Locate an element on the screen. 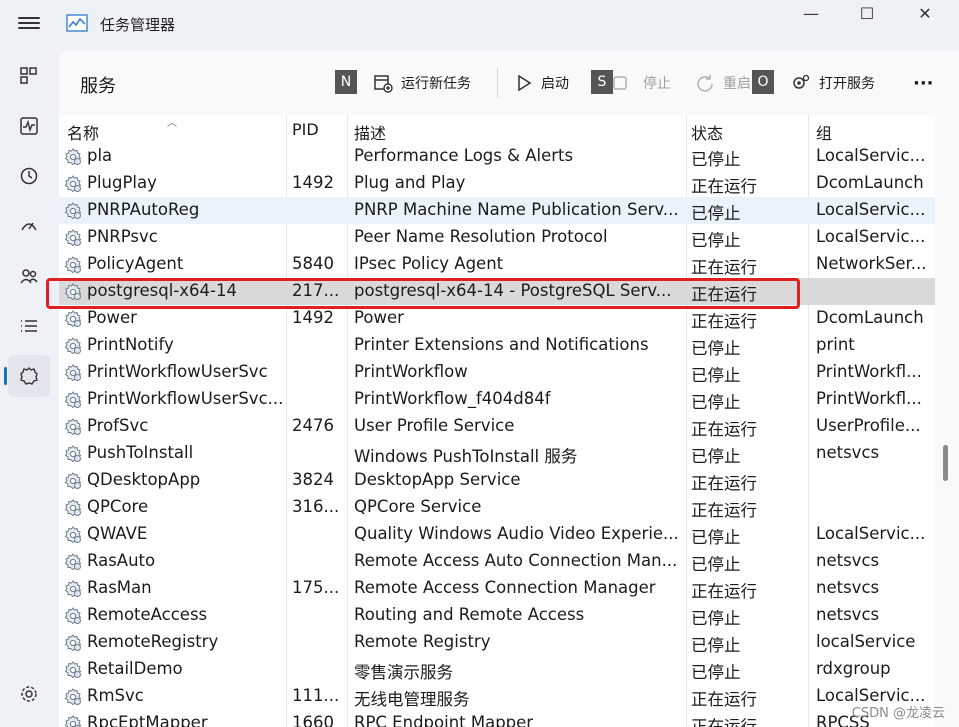  stop-button: 停止 is located at coordinates (641, 83).